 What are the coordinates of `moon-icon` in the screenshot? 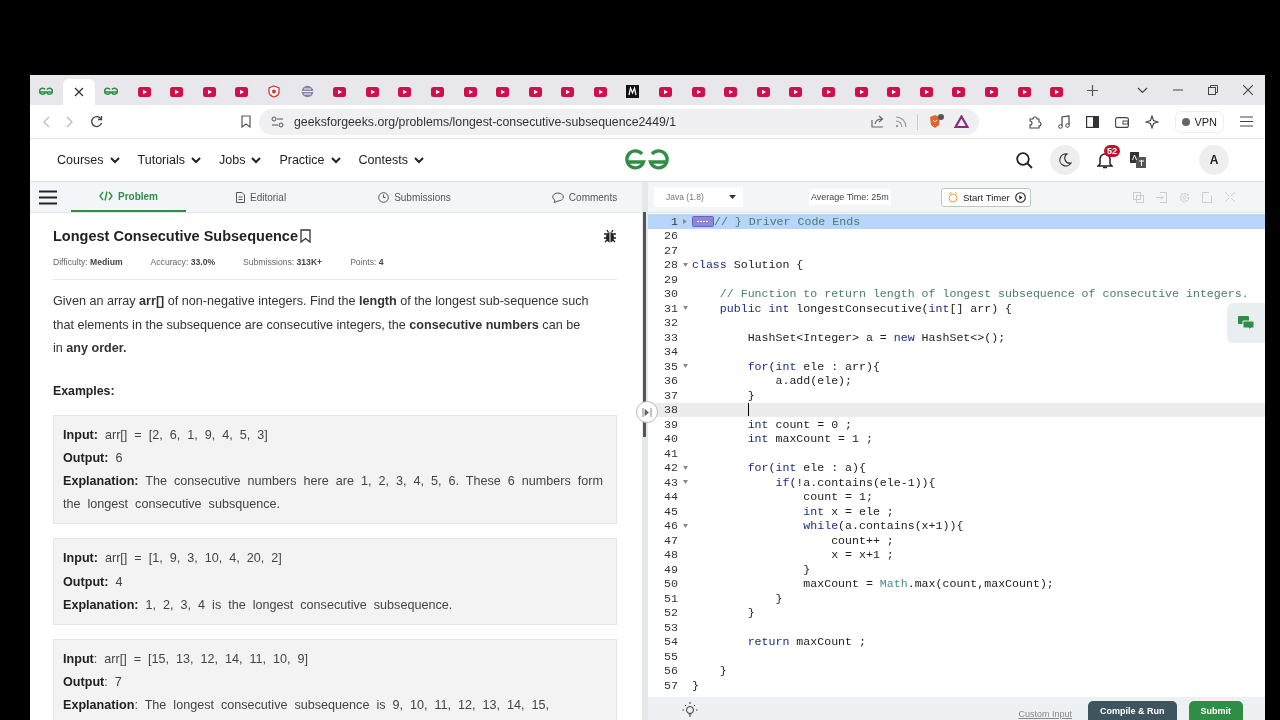 It's located at (1065, 160).